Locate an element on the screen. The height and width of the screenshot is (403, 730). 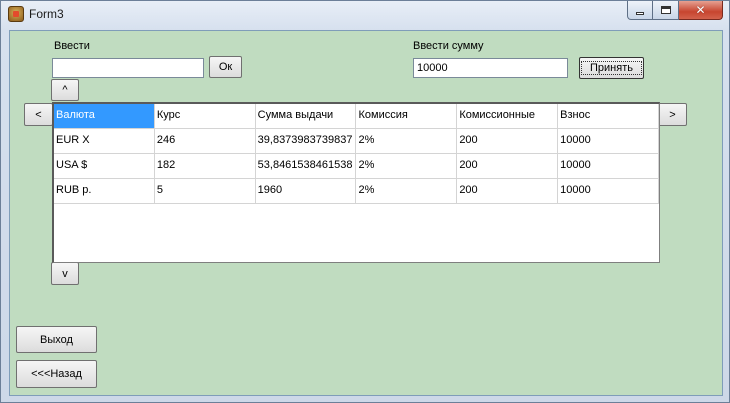
window-title: Form3 is located at coordinates (46, 14).